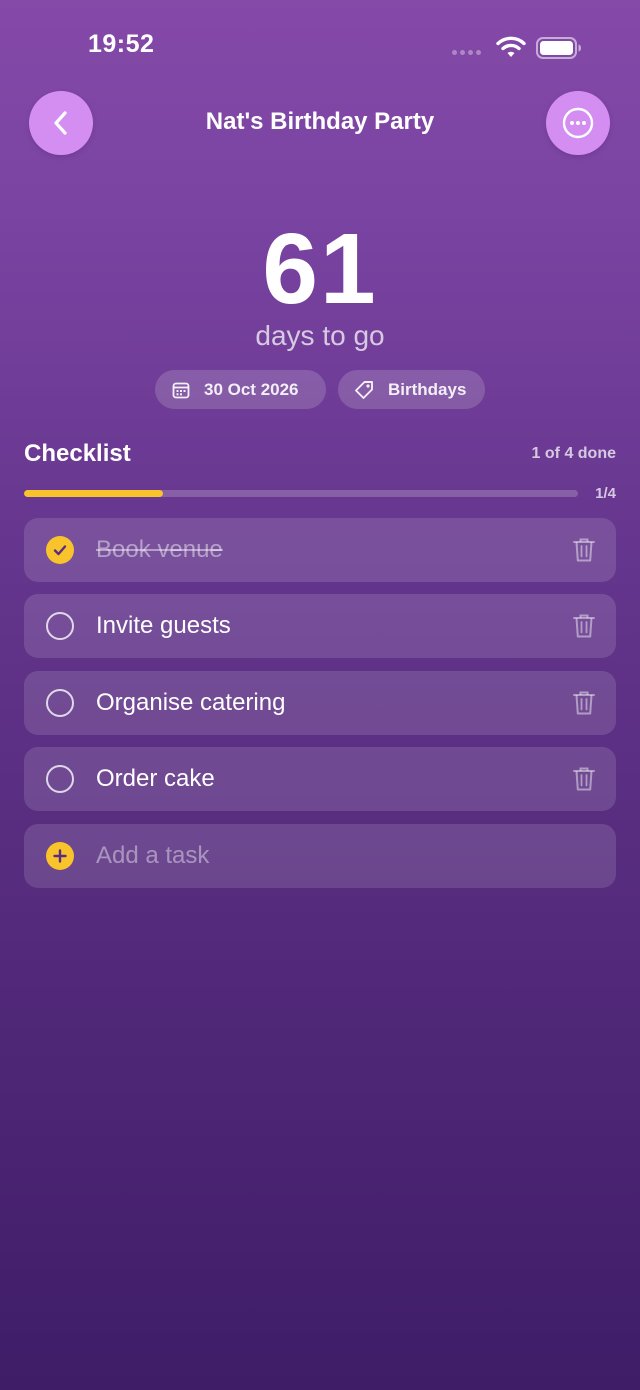 The image size is (640, 1390). What do you see at coordinates (301, 493) in the screenshot?
I see `checklist-progress-bar` at bounding box center [301, 493].